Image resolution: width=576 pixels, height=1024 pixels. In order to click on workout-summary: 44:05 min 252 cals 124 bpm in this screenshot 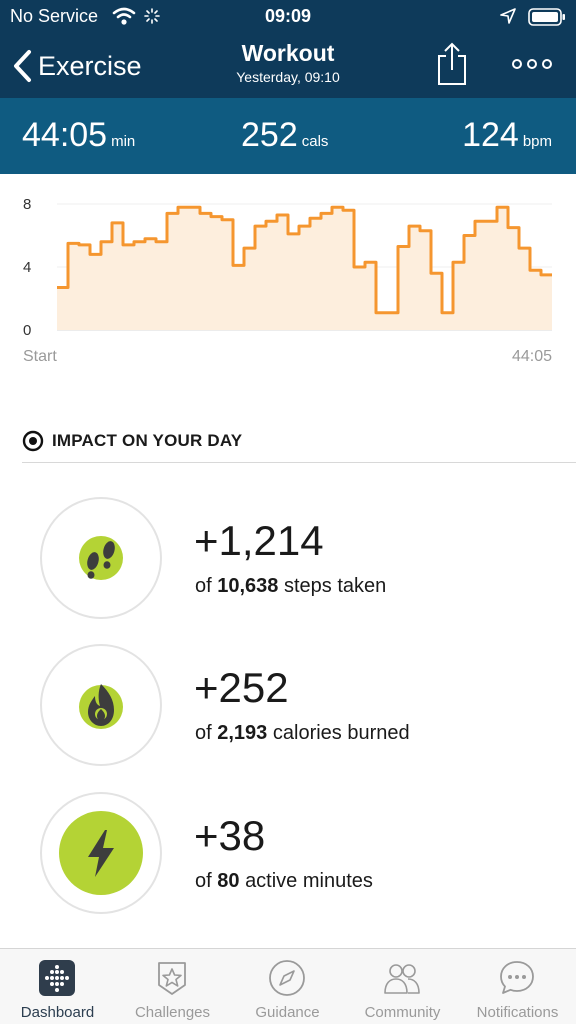, I will do `click(288, 136)`.